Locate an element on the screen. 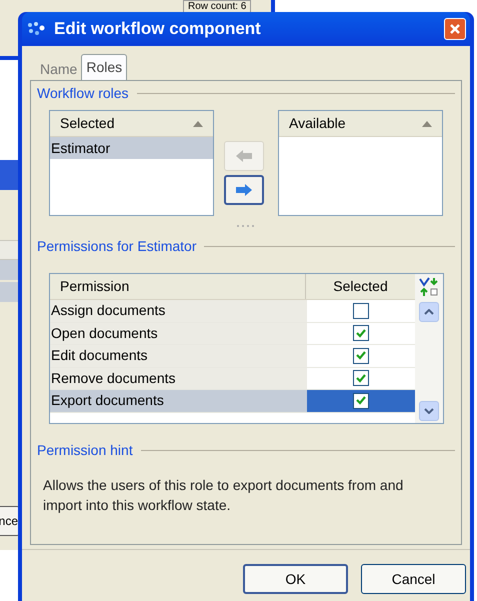  table-row: Edit documents is located at coordinates (232, 356).